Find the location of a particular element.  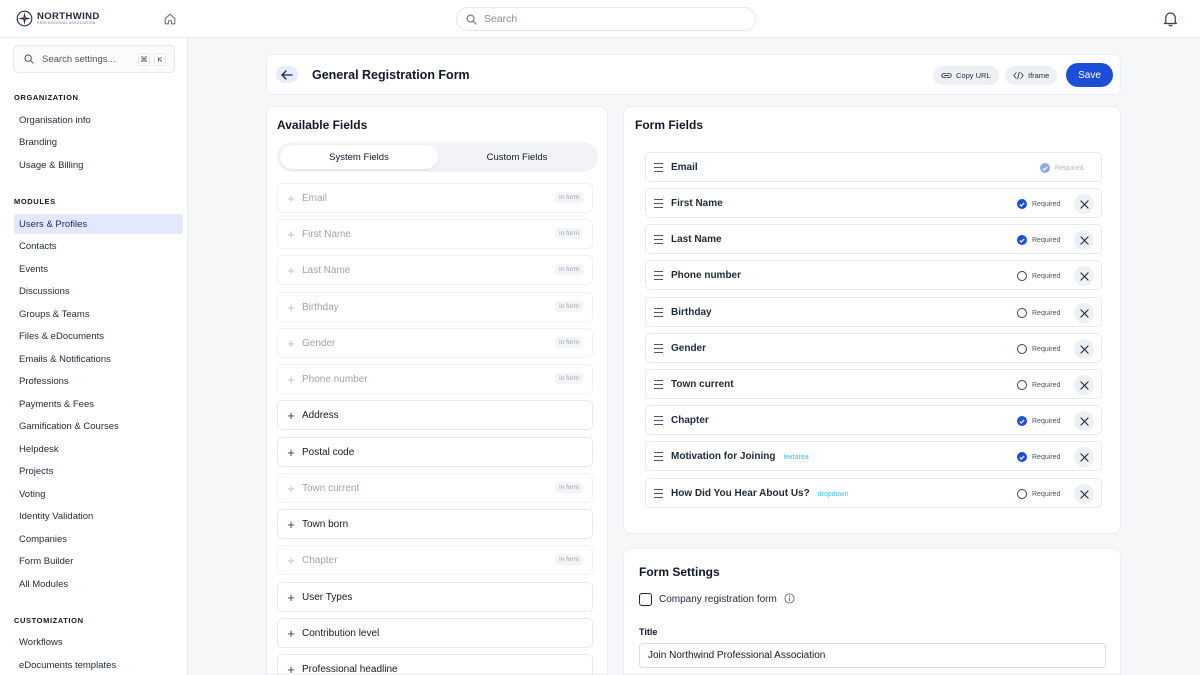

empty-circle-icon is located at coordinates (1022, 385).